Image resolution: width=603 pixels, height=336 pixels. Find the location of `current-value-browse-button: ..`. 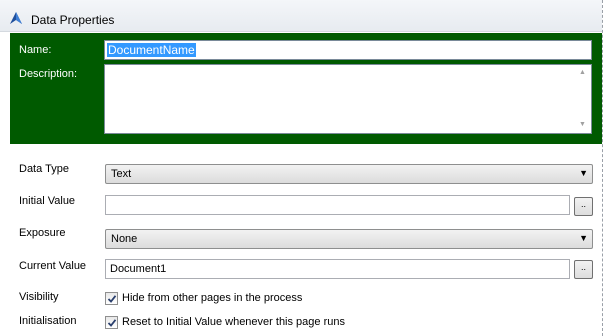

current-value-browse-button: .. is located at coordinates (583, 269).